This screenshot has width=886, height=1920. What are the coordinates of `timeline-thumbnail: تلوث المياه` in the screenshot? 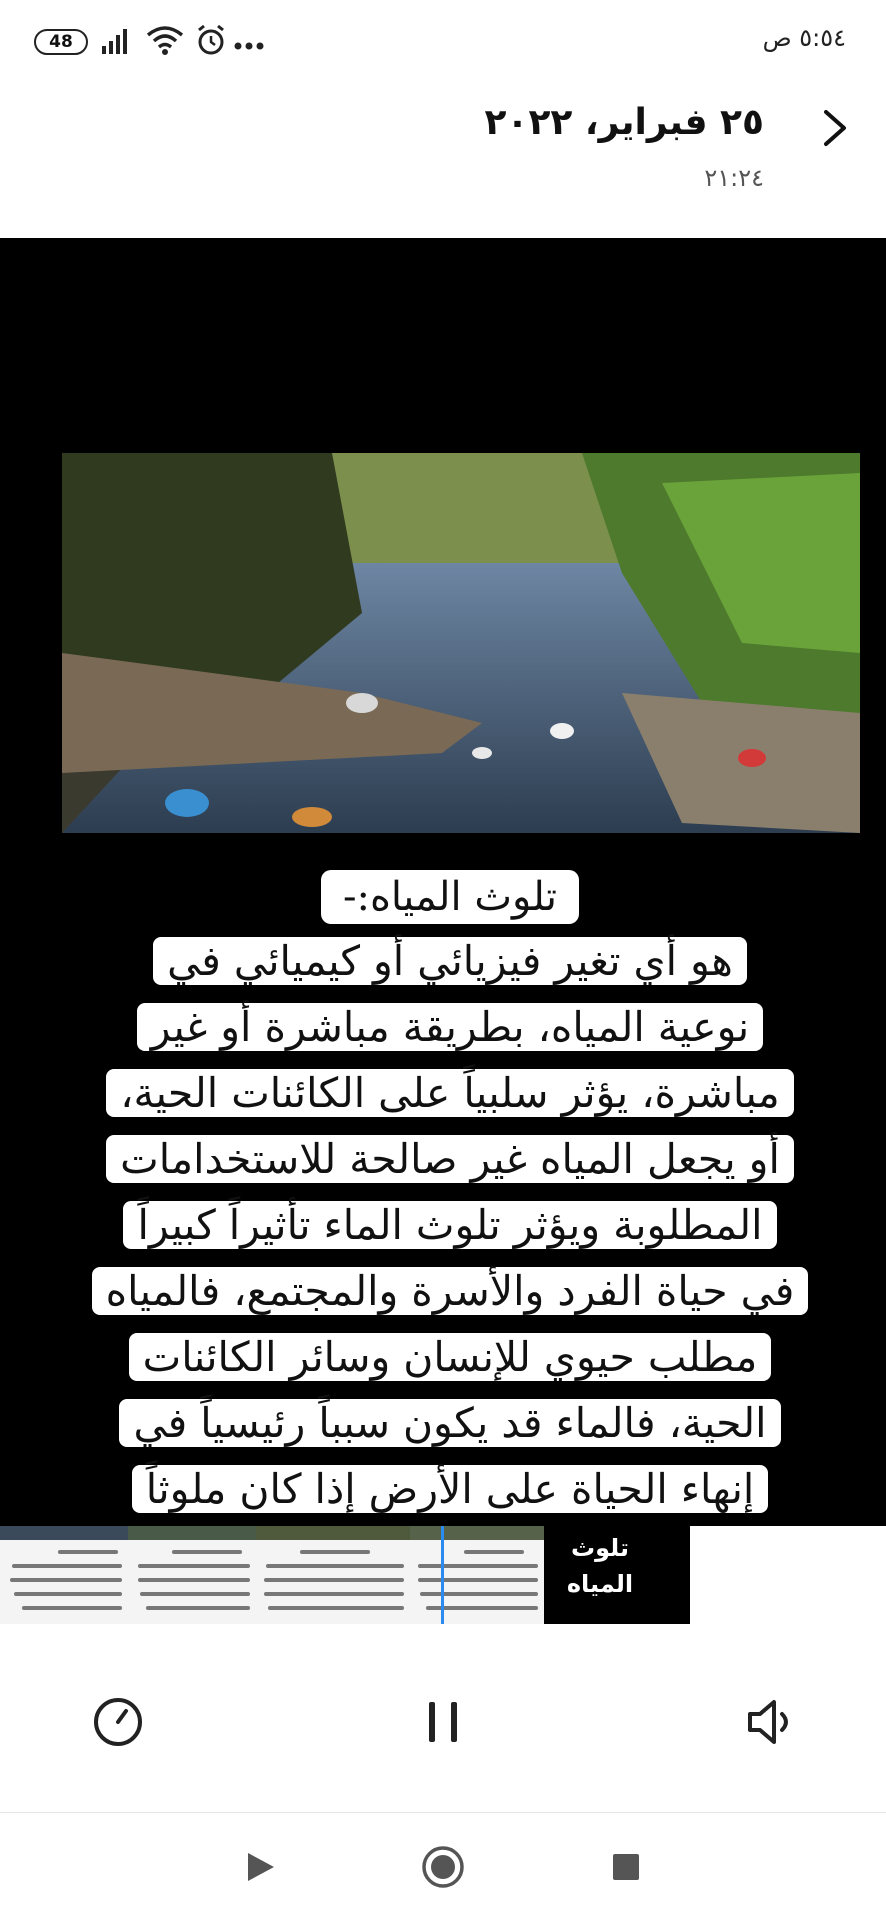 It's located at (617, 1575).